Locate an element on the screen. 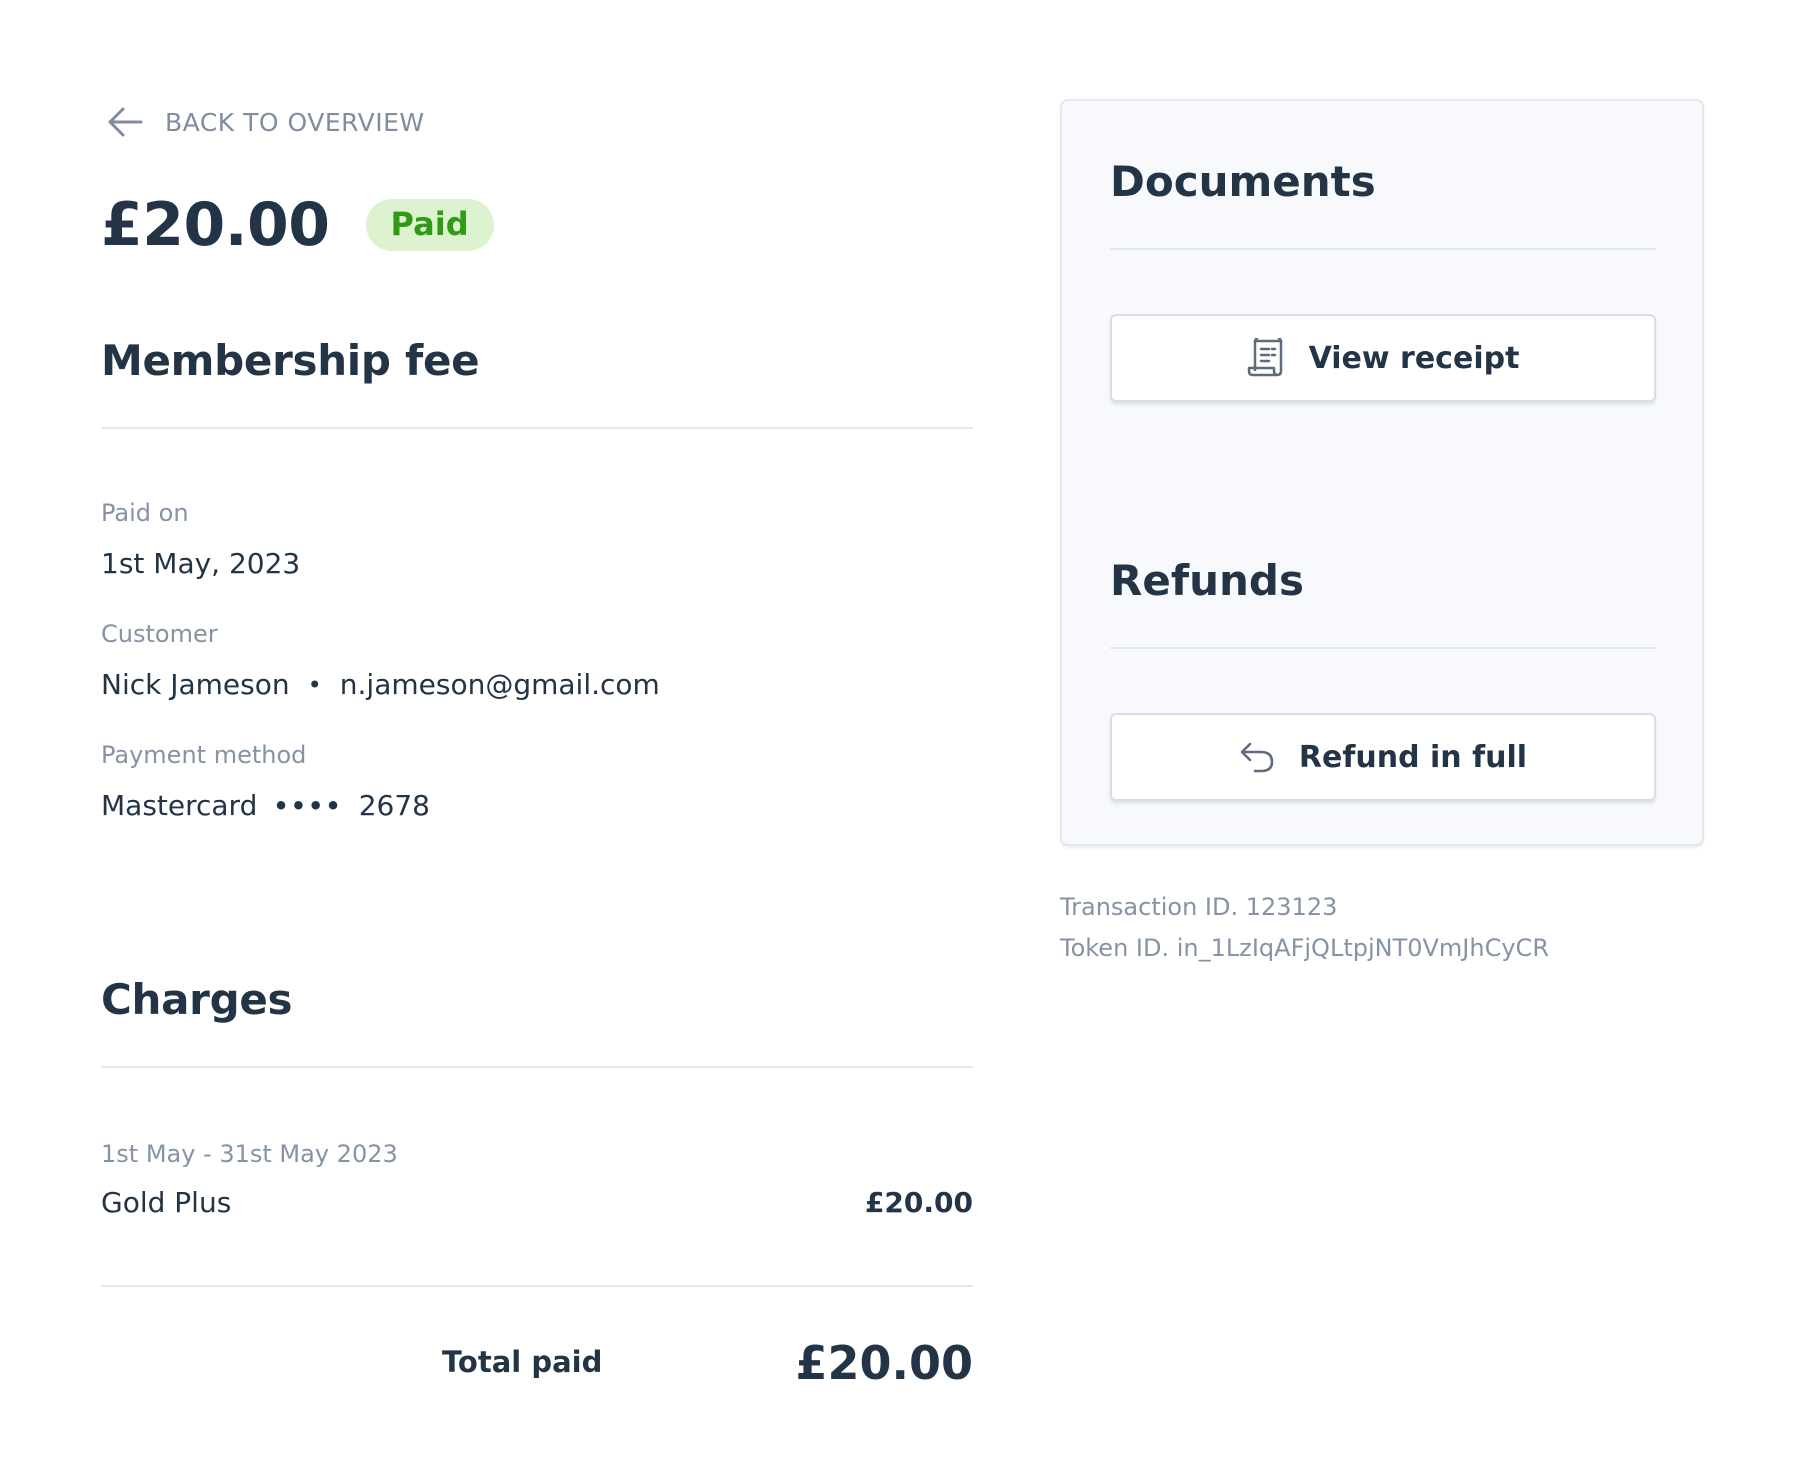 This screenshot has width=1796, height=1470. total-divider is located at coordinates (537, 1286).